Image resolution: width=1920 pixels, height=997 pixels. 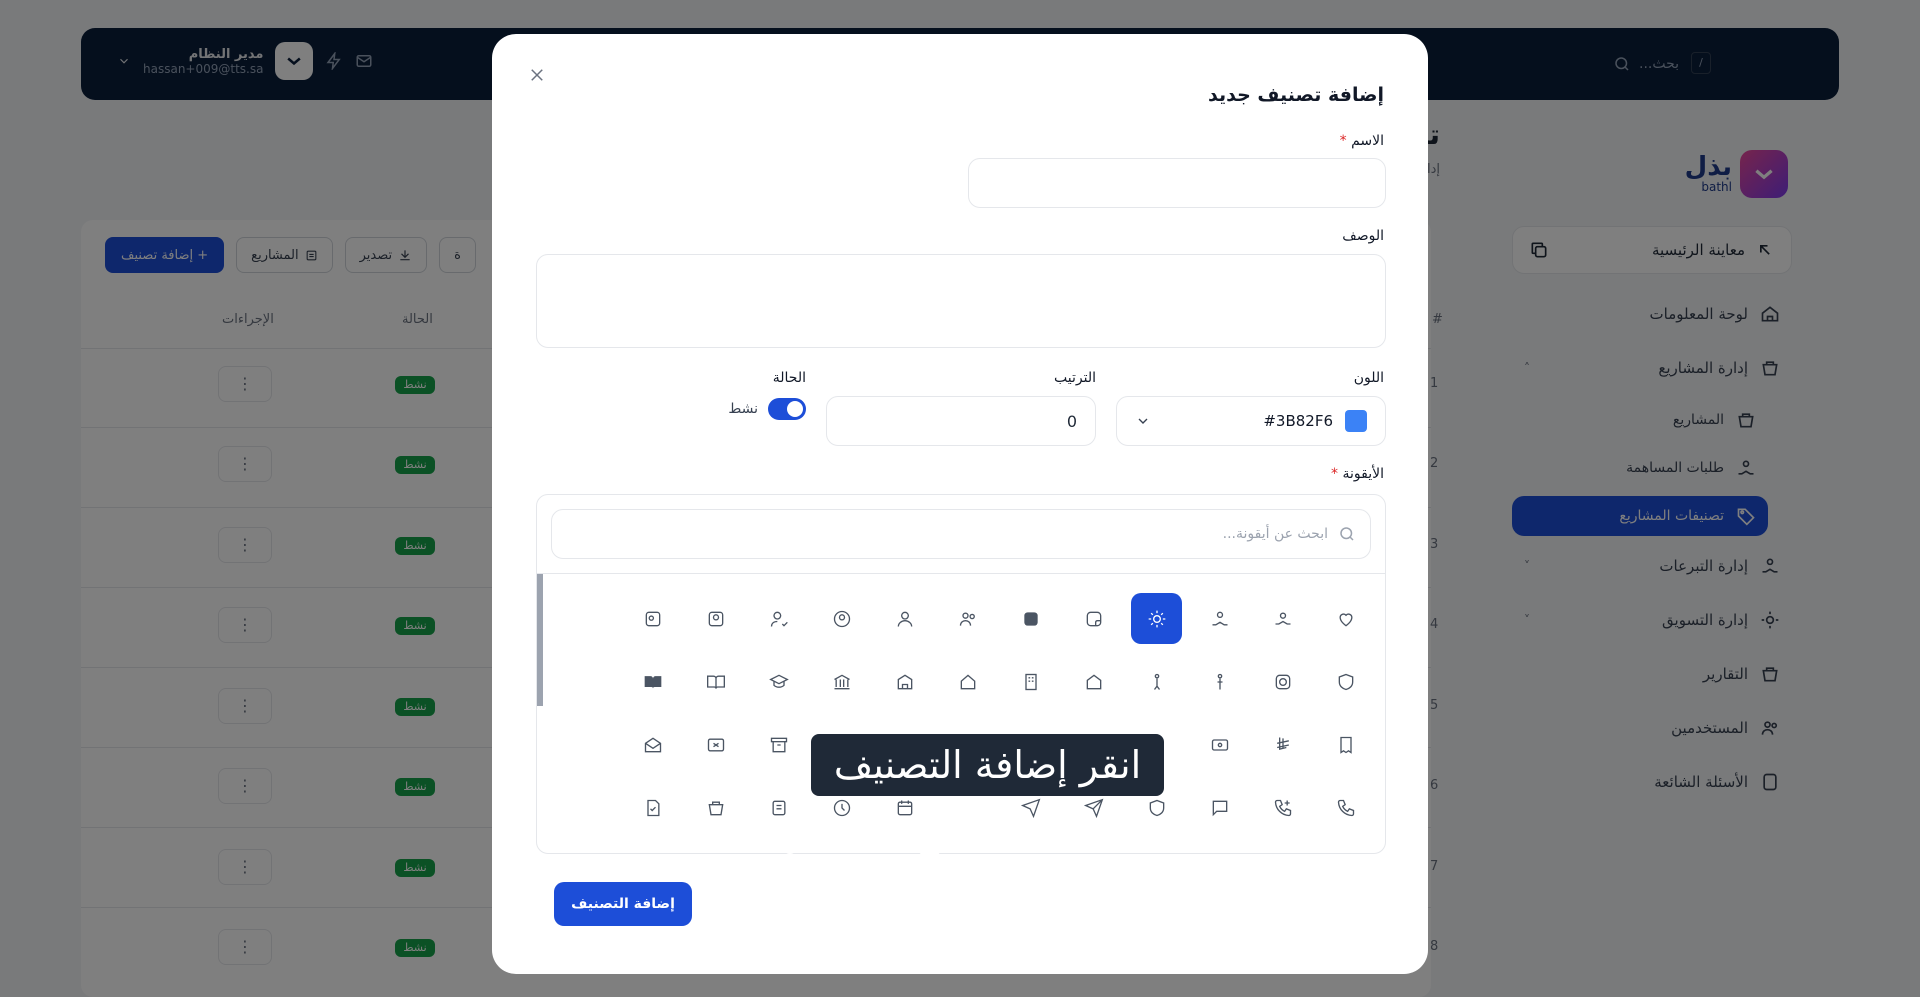 I want to click on accessibility-icon, so click(x=1156, y=681).